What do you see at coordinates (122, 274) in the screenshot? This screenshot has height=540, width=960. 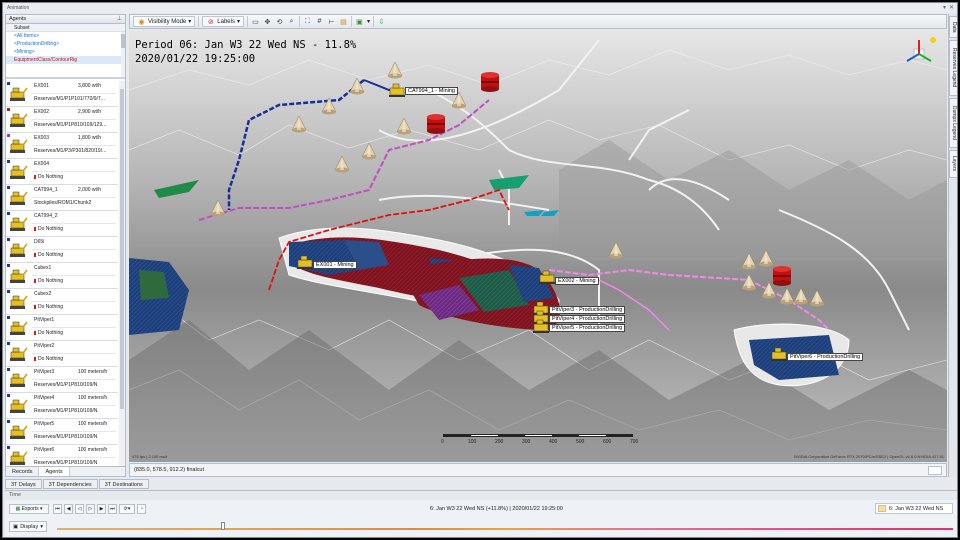 I see `agent-list-scrollbar` at bounding box center [122, 274].